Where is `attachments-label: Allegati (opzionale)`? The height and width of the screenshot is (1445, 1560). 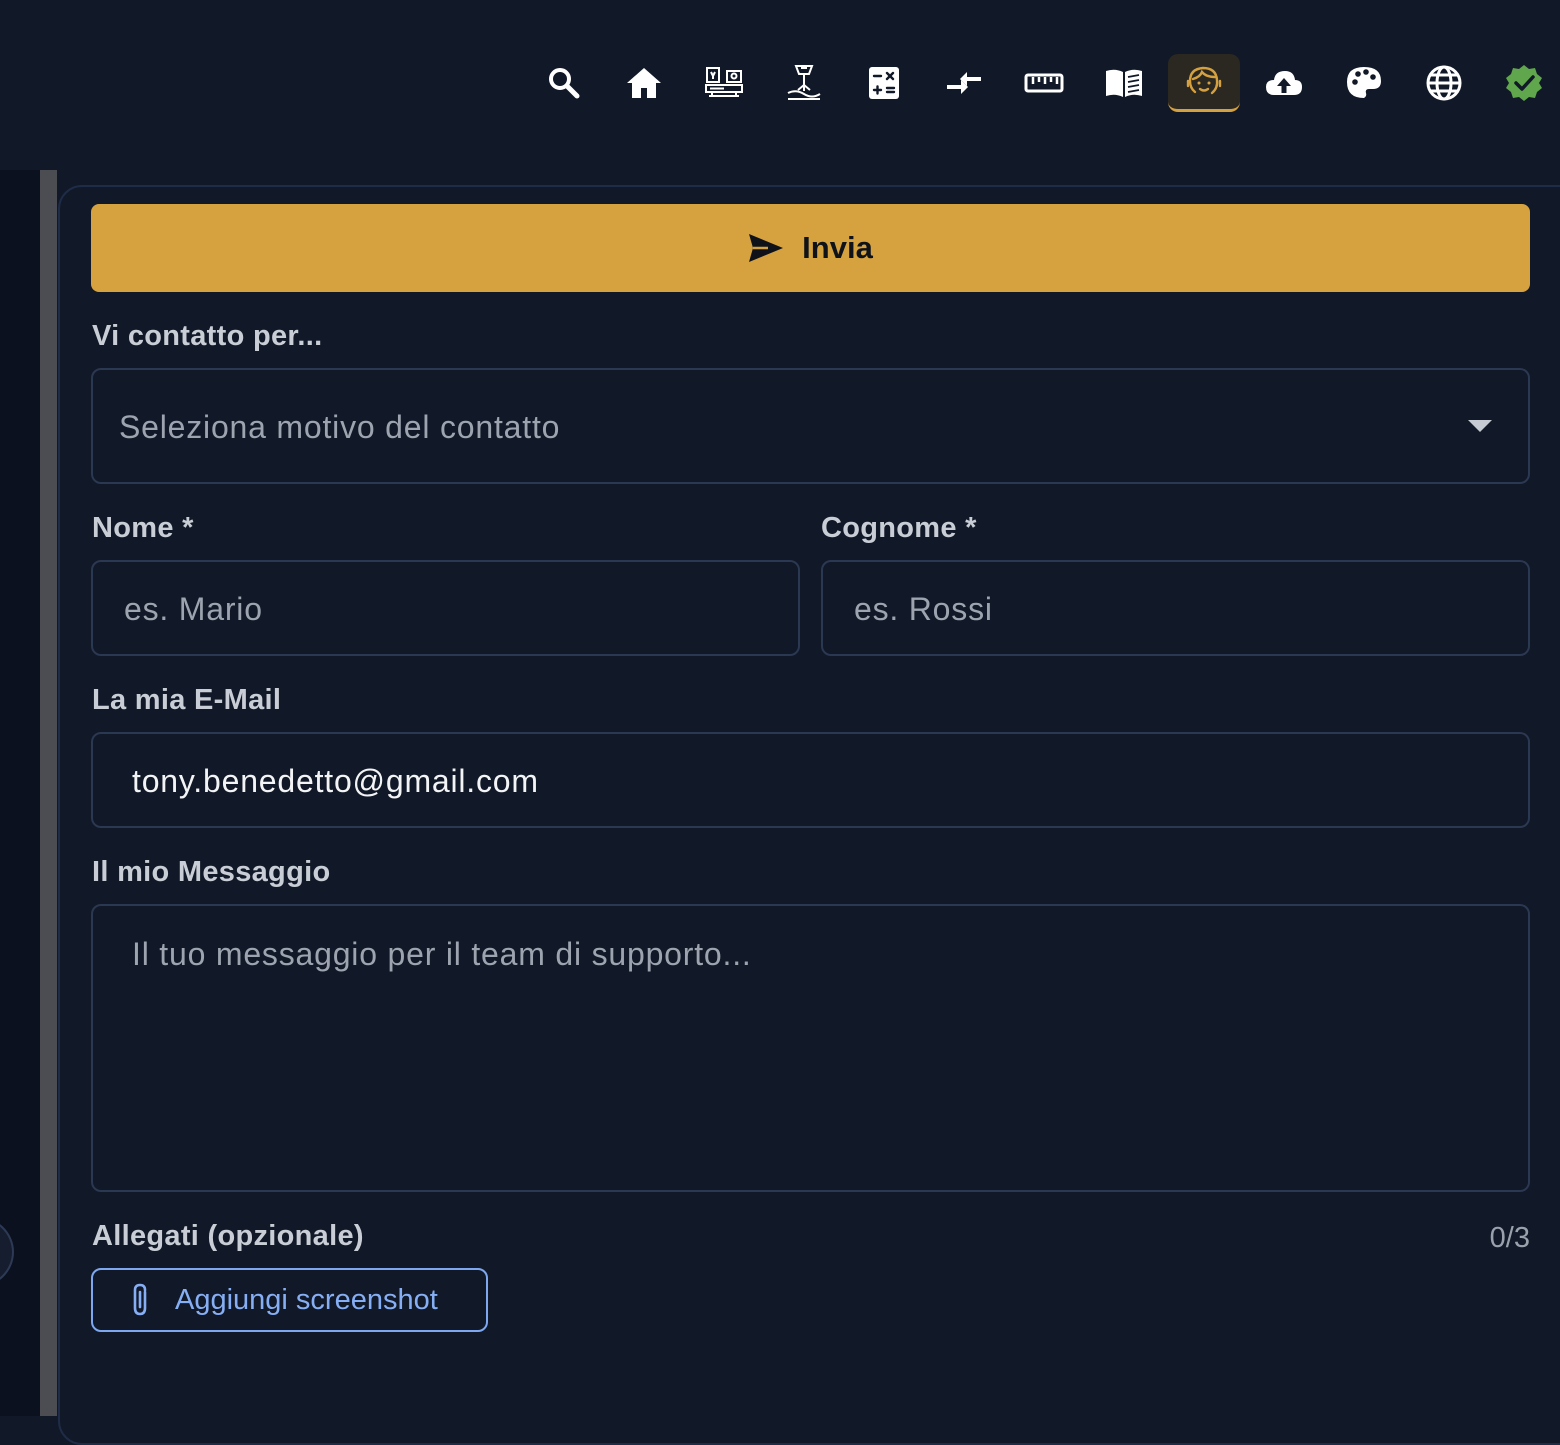
attachments-label: Allegati (opzionale) is located at coordinates (228, 1236).